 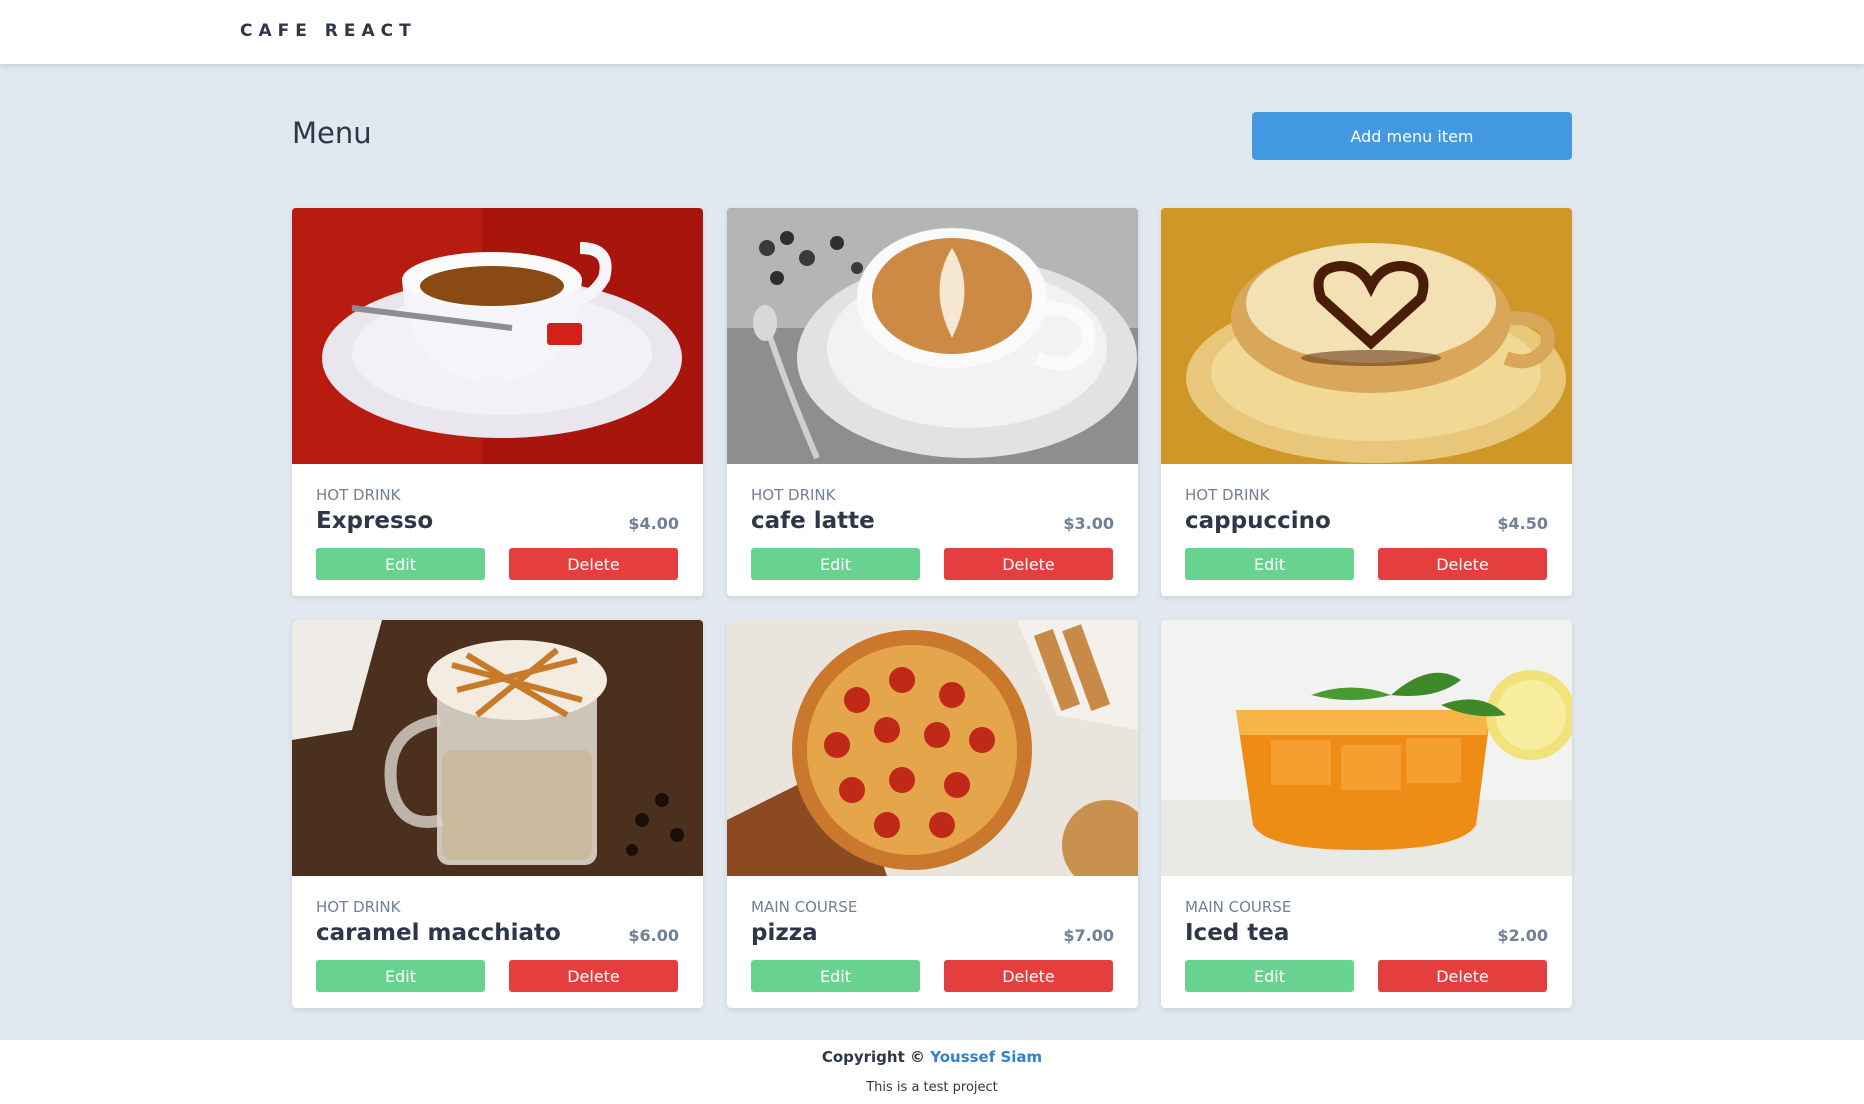 What do you see at coordinates (332, 133) in the screenshot?
I see `page-title: Menu` at bounding box center [332, 133].